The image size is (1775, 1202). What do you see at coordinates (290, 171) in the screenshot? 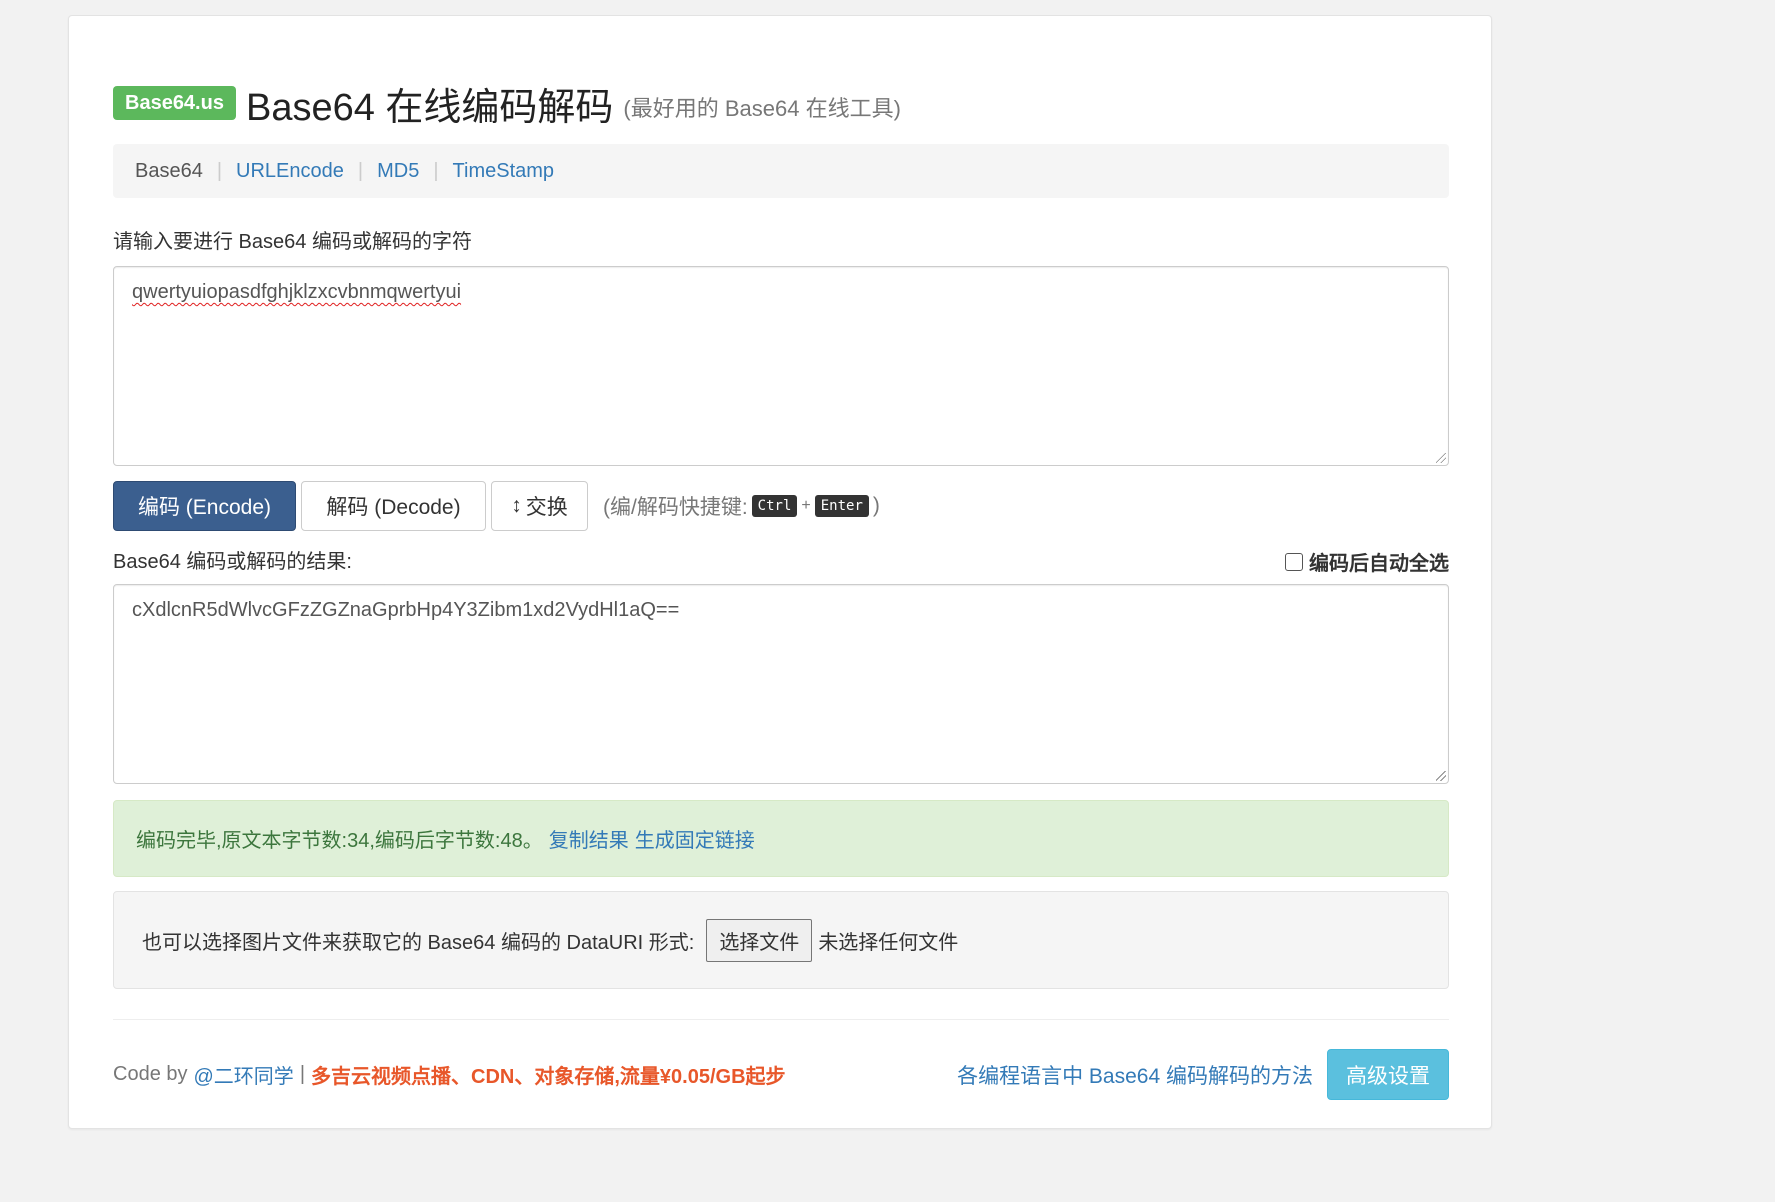
I see `nav-item-urlencode: URLEncode` at bounding box center [290, 171].